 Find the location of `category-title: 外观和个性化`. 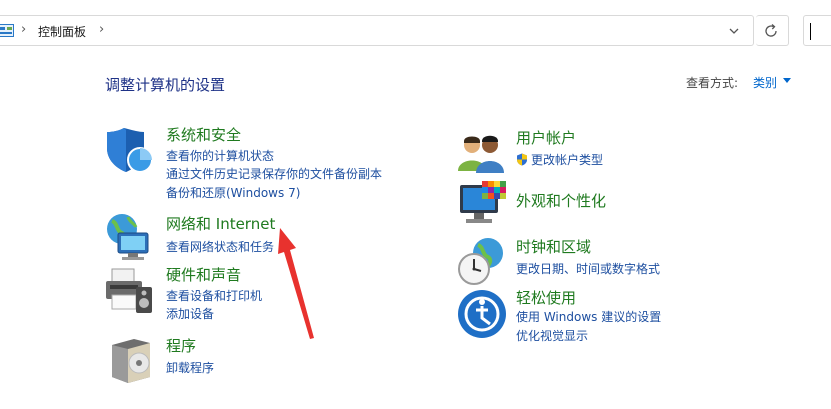

category-title: 外观和个性化 is located at coordinates (561, 200).